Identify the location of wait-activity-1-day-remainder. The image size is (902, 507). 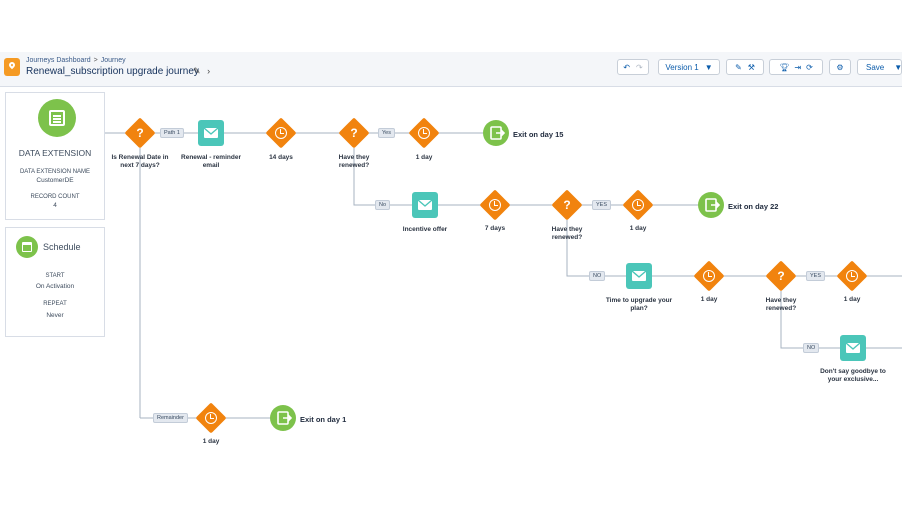
(211, 418).